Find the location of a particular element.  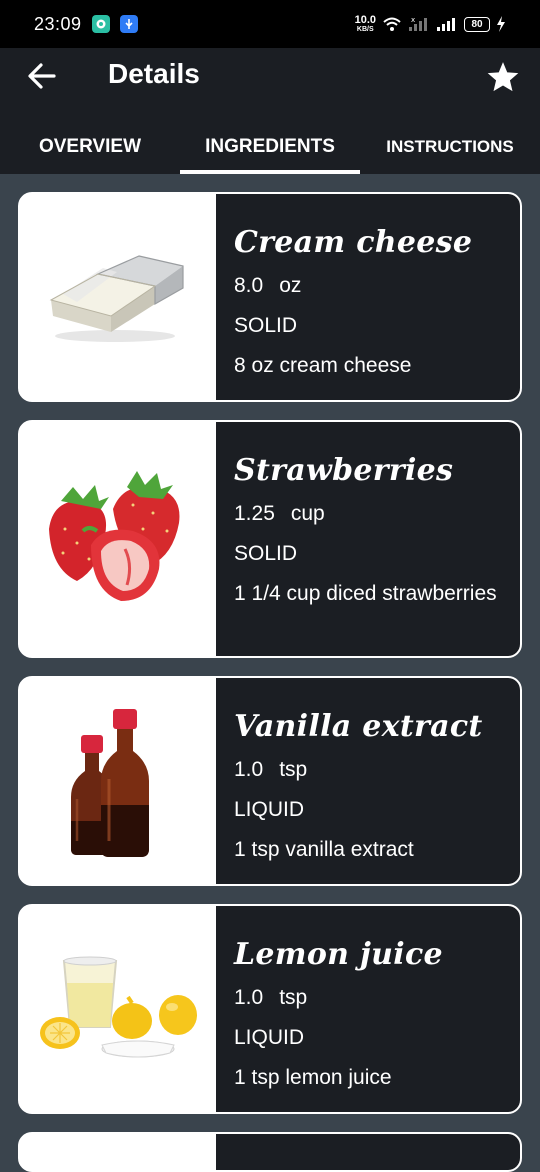

tab-bar: OVERVIEW INGREDIENTS INSTRUCTIONS is located at coordinates (270, 147).